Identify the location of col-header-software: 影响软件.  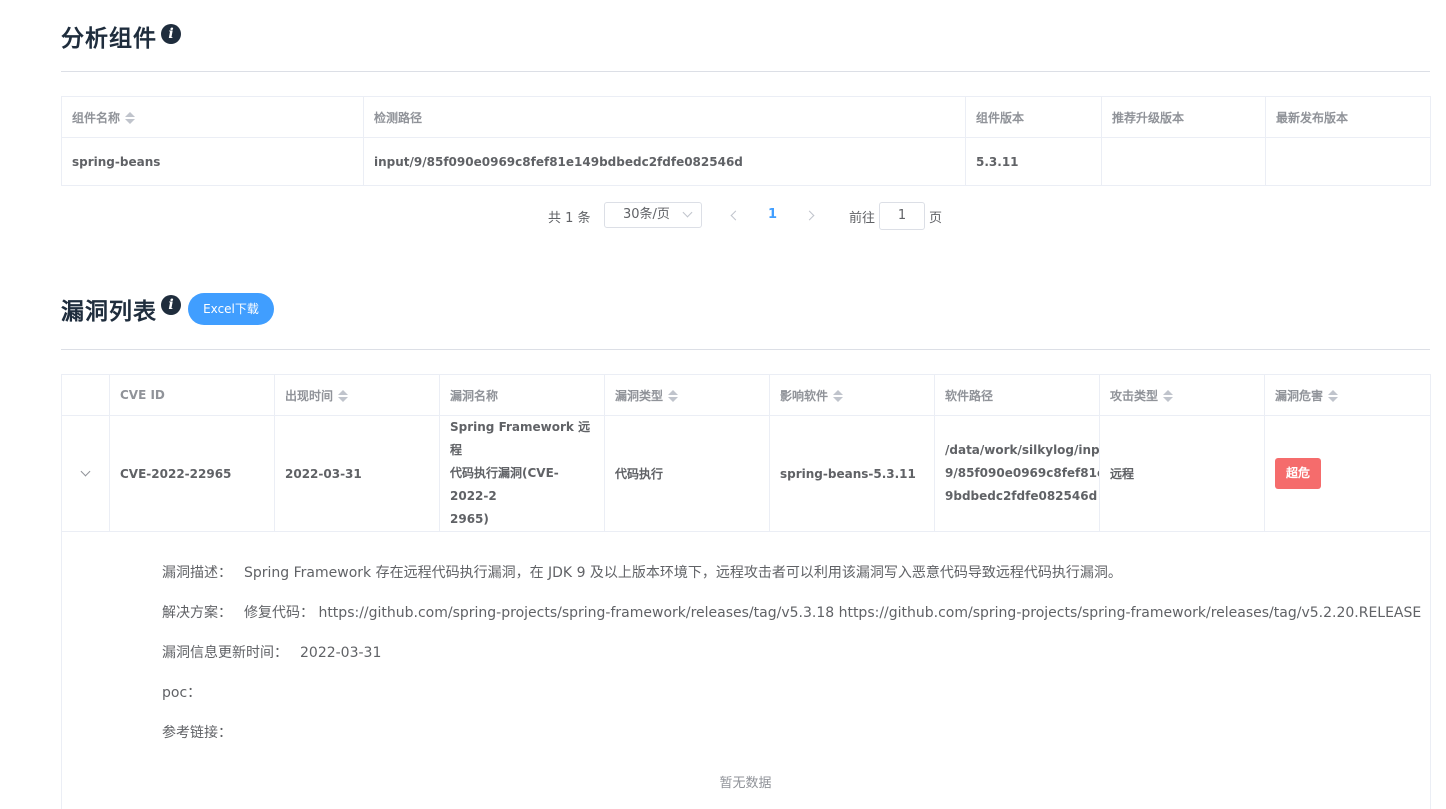
(852, 395).